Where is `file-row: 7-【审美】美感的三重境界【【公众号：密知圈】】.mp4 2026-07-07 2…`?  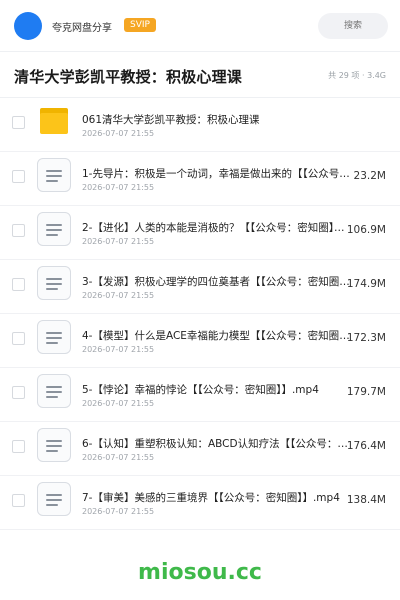
file-row: 7-【审美】美感的三重境界【【公众号：密知圈】】.mp4 2026-07-07 2… is located at coordinates (200, 503).